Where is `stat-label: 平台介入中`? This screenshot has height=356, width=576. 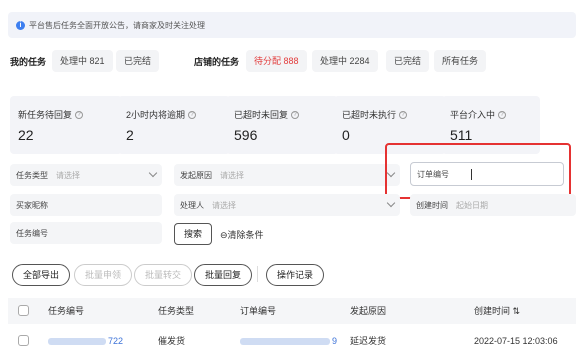 stat-label: 平台介入中 is located at coordinates (473, 115).